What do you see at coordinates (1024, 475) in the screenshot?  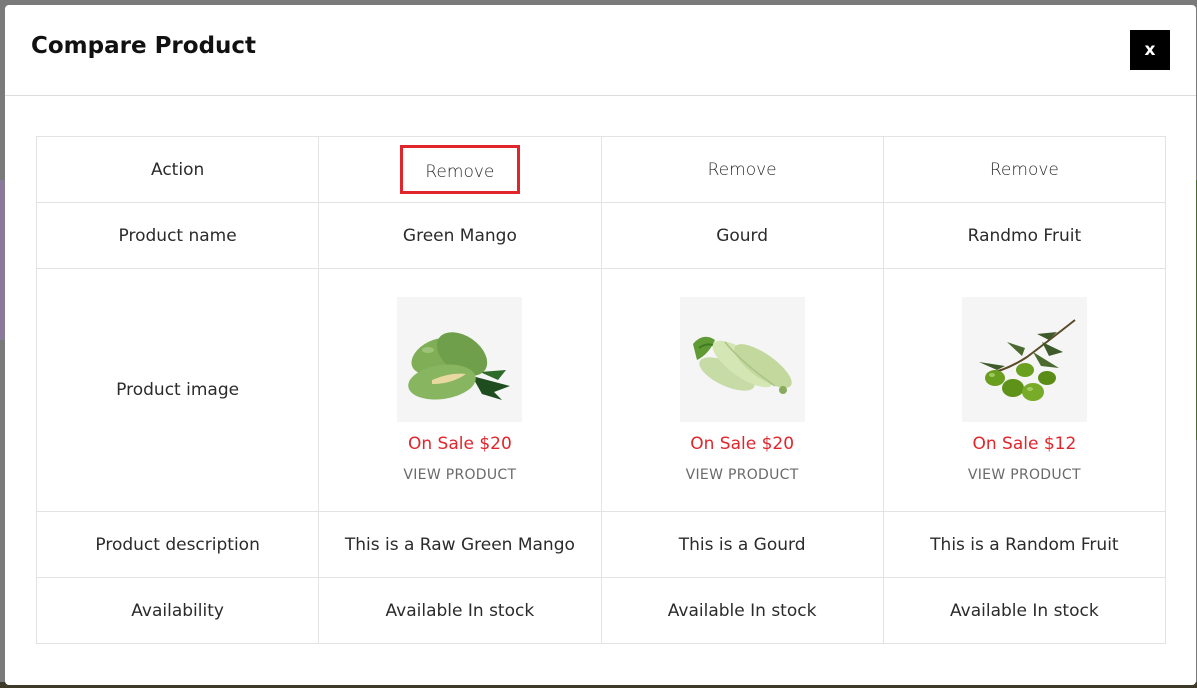 I see `view-product-link-random-fruit: VIEW PRODUCT` at bounding box center [1024, 475].